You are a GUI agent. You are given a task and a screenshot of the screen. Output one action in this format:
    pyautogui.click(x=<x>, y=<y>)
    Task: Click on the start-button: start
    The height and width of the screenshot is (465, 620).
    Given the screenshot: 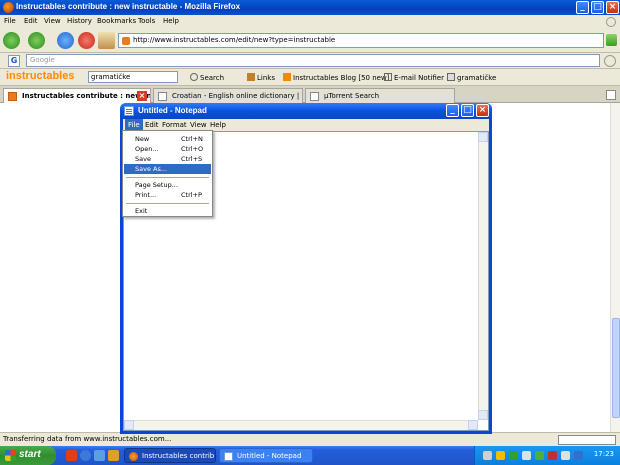 What is the action you would take?
    pyautogui.click(x=28, y=455)
    